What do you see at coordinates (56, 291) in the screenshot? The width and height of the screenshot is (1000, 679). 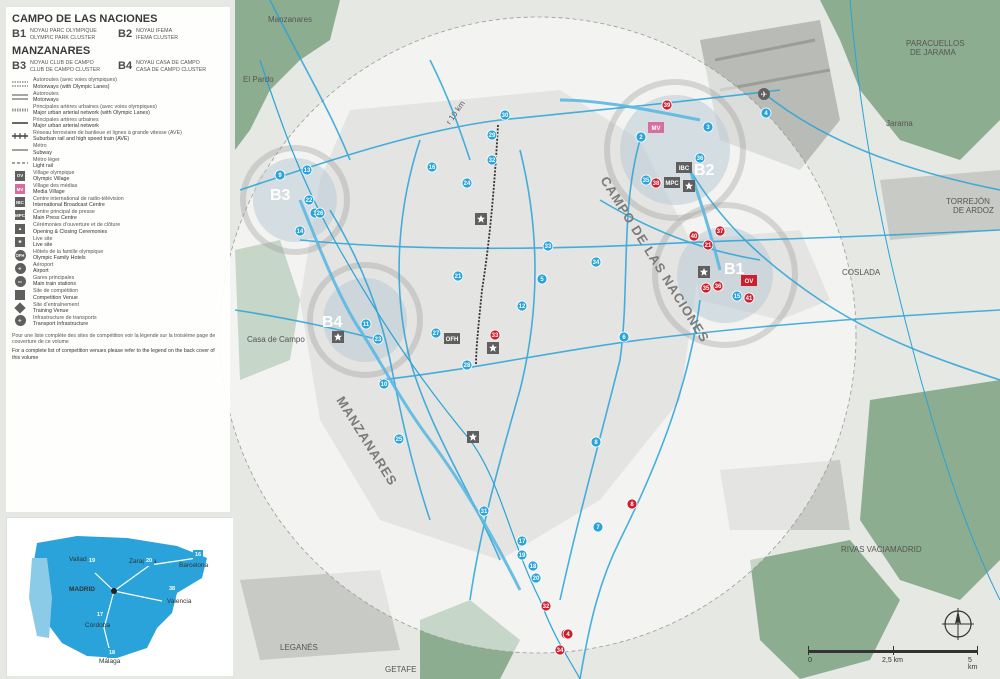 I see `legend-item-fr: Site de compétition` at bounding box center [56, 291].